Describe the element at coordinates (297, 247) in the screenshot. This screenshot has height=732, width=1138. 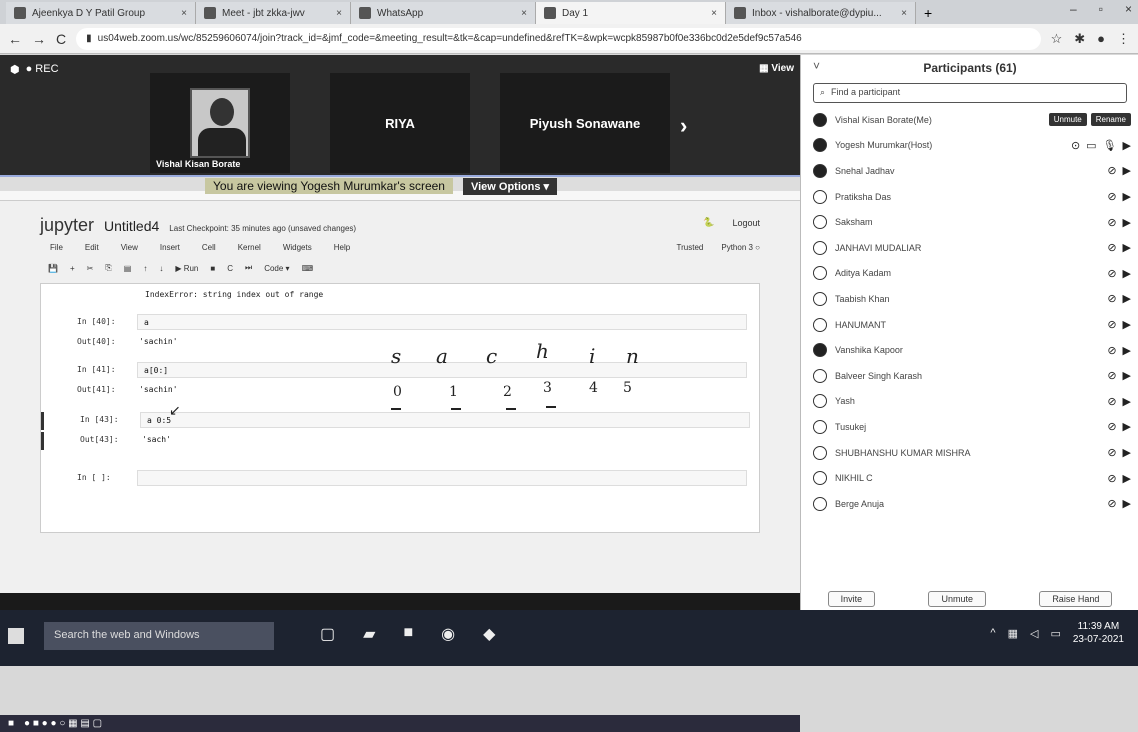
I see `menu-widgets: Widgets` at that location.